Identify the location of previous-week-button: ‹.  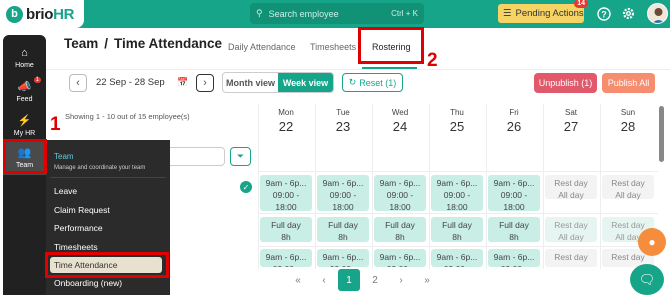
(78, 83).